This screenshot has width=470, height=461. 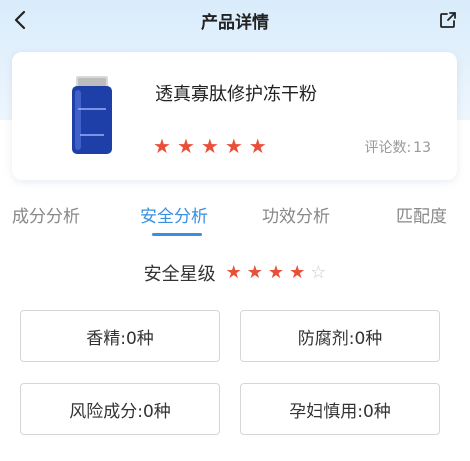 I want to click on safety-stars: ★ ★ ★ ★ ☆, so click(x=276, y=273).